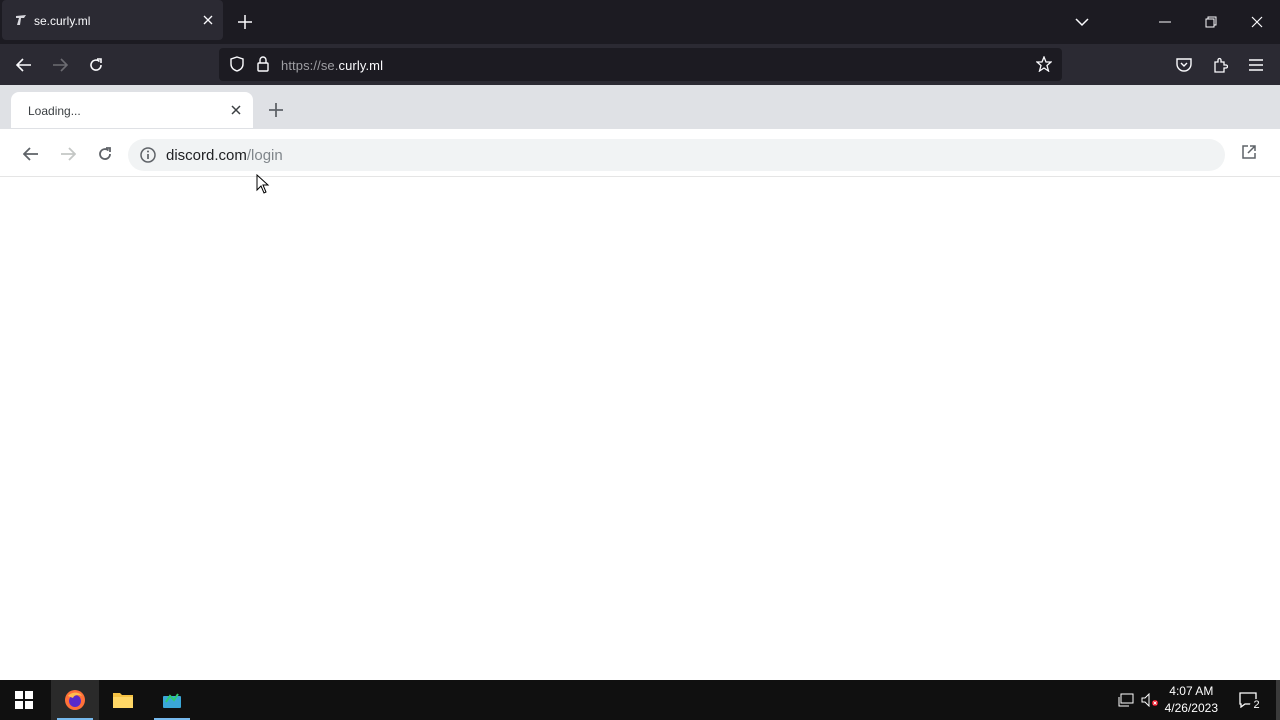  What do you see at coordinates (1191, 700) in the screenshot?
I see `taskbar-clock: 4:07 AM 4/26/2023` at bounding box center [1191, 700].